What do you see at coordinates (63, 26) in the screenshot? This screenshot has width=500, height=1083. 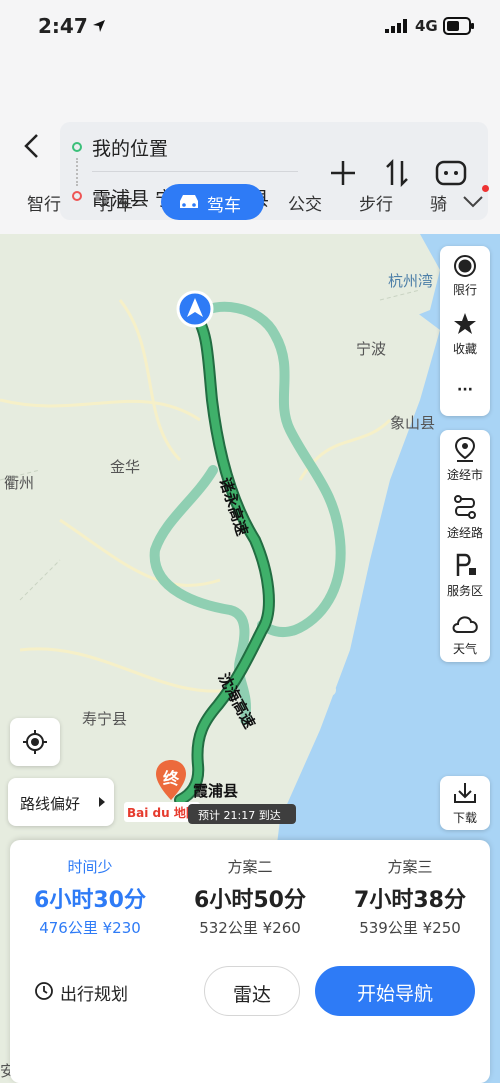 I see `status-time: 2:47` at bounding box center [63, 26].